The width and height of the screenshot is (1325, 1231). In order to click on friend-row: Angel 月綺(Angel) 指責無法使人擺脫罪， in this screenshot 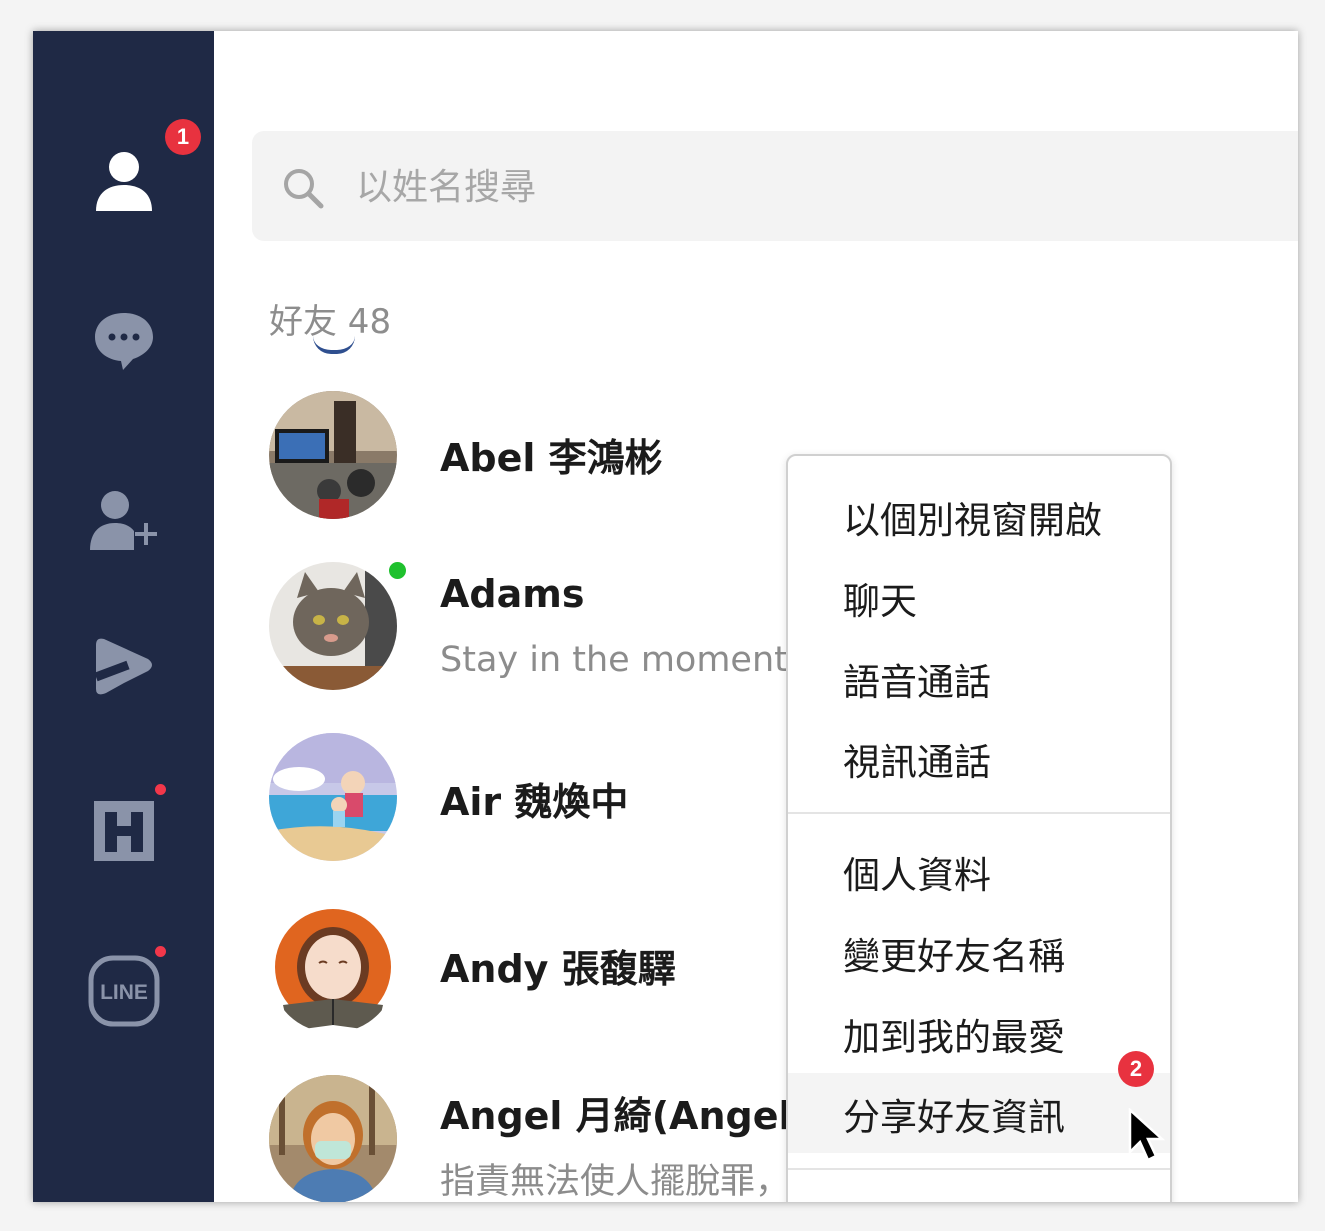, I will do `click(549, 1138)`.